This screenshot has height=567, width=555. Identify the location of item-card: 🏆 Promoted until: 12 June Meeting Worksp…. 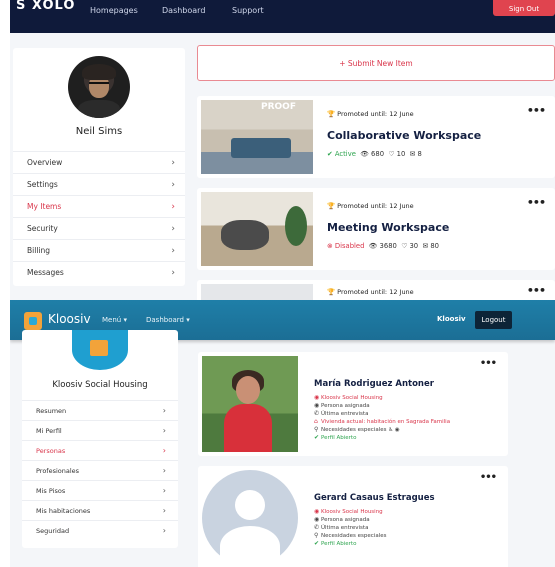
(376, 229).